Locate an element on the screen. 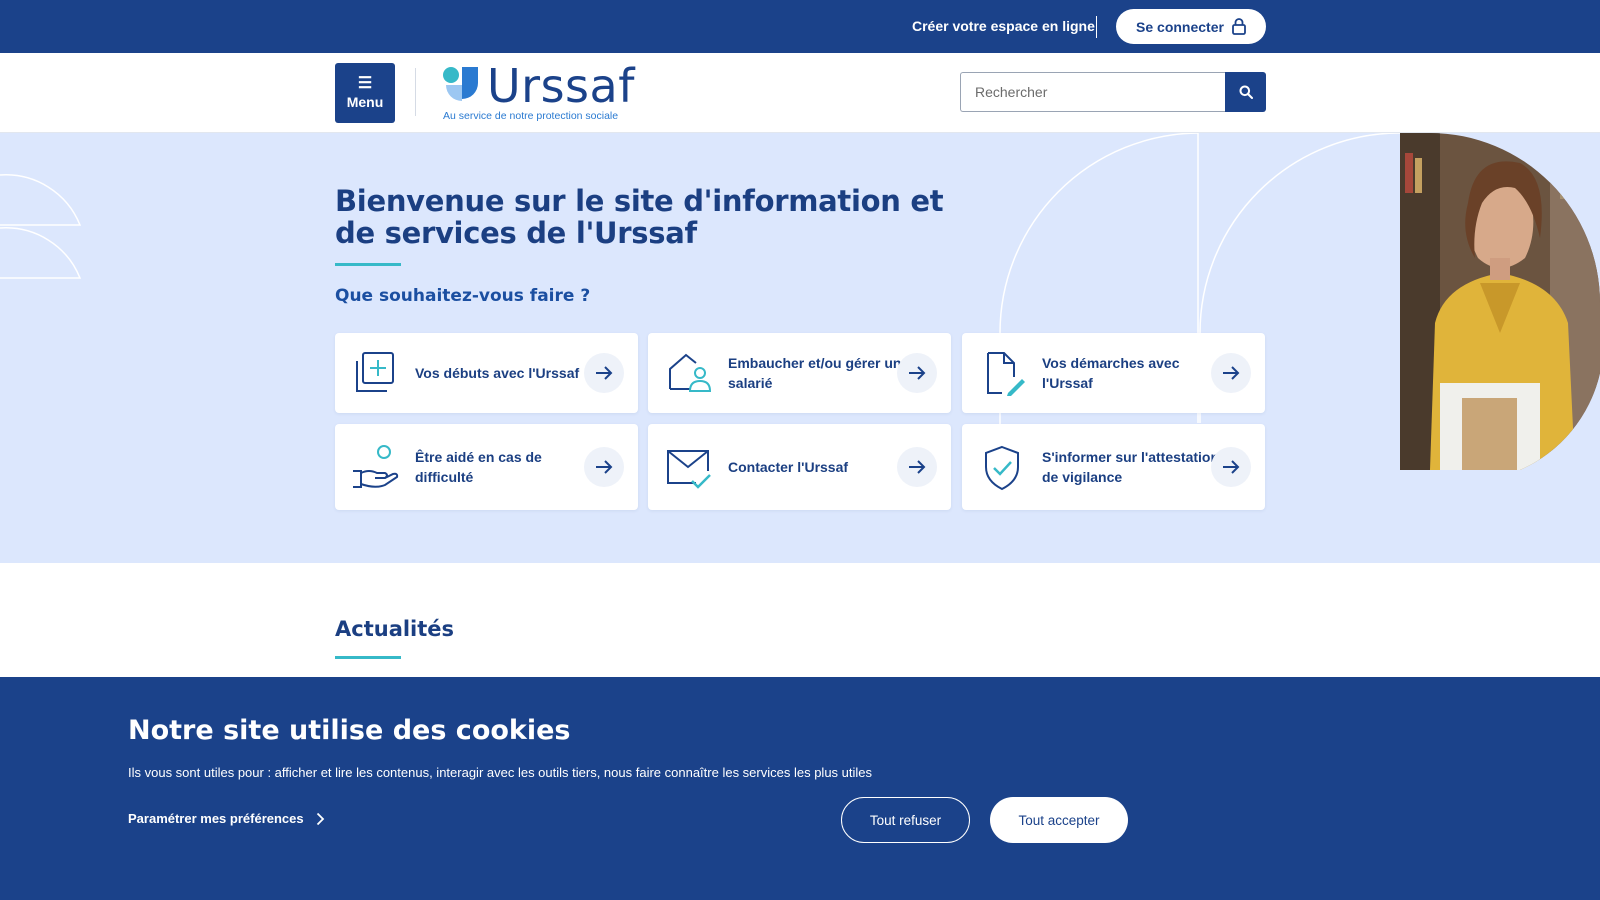 The height and width of the screenshot is (900, 1600). search-button is located at coordinates (1245, 92).